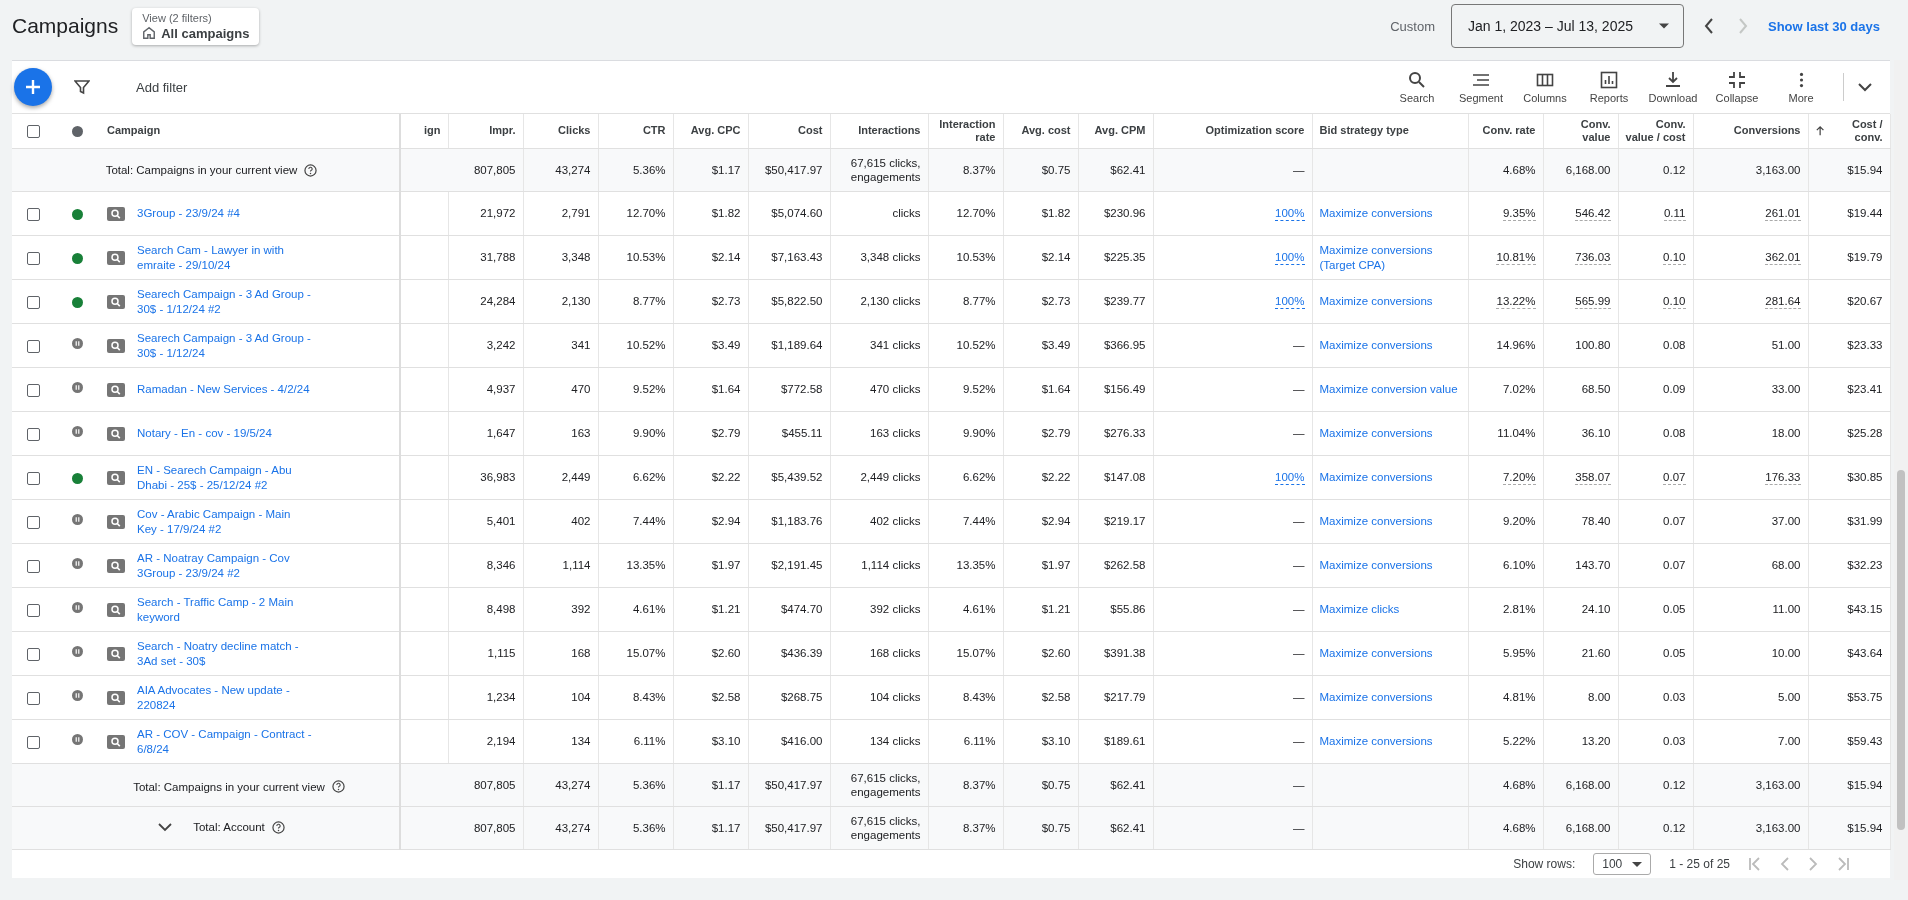 Image resolution: width=1908 pixels, height=900 pixels. I want to click on campaign-link: AR - COV - Campaign - Contract - 6/8/24, so click(224, 741).